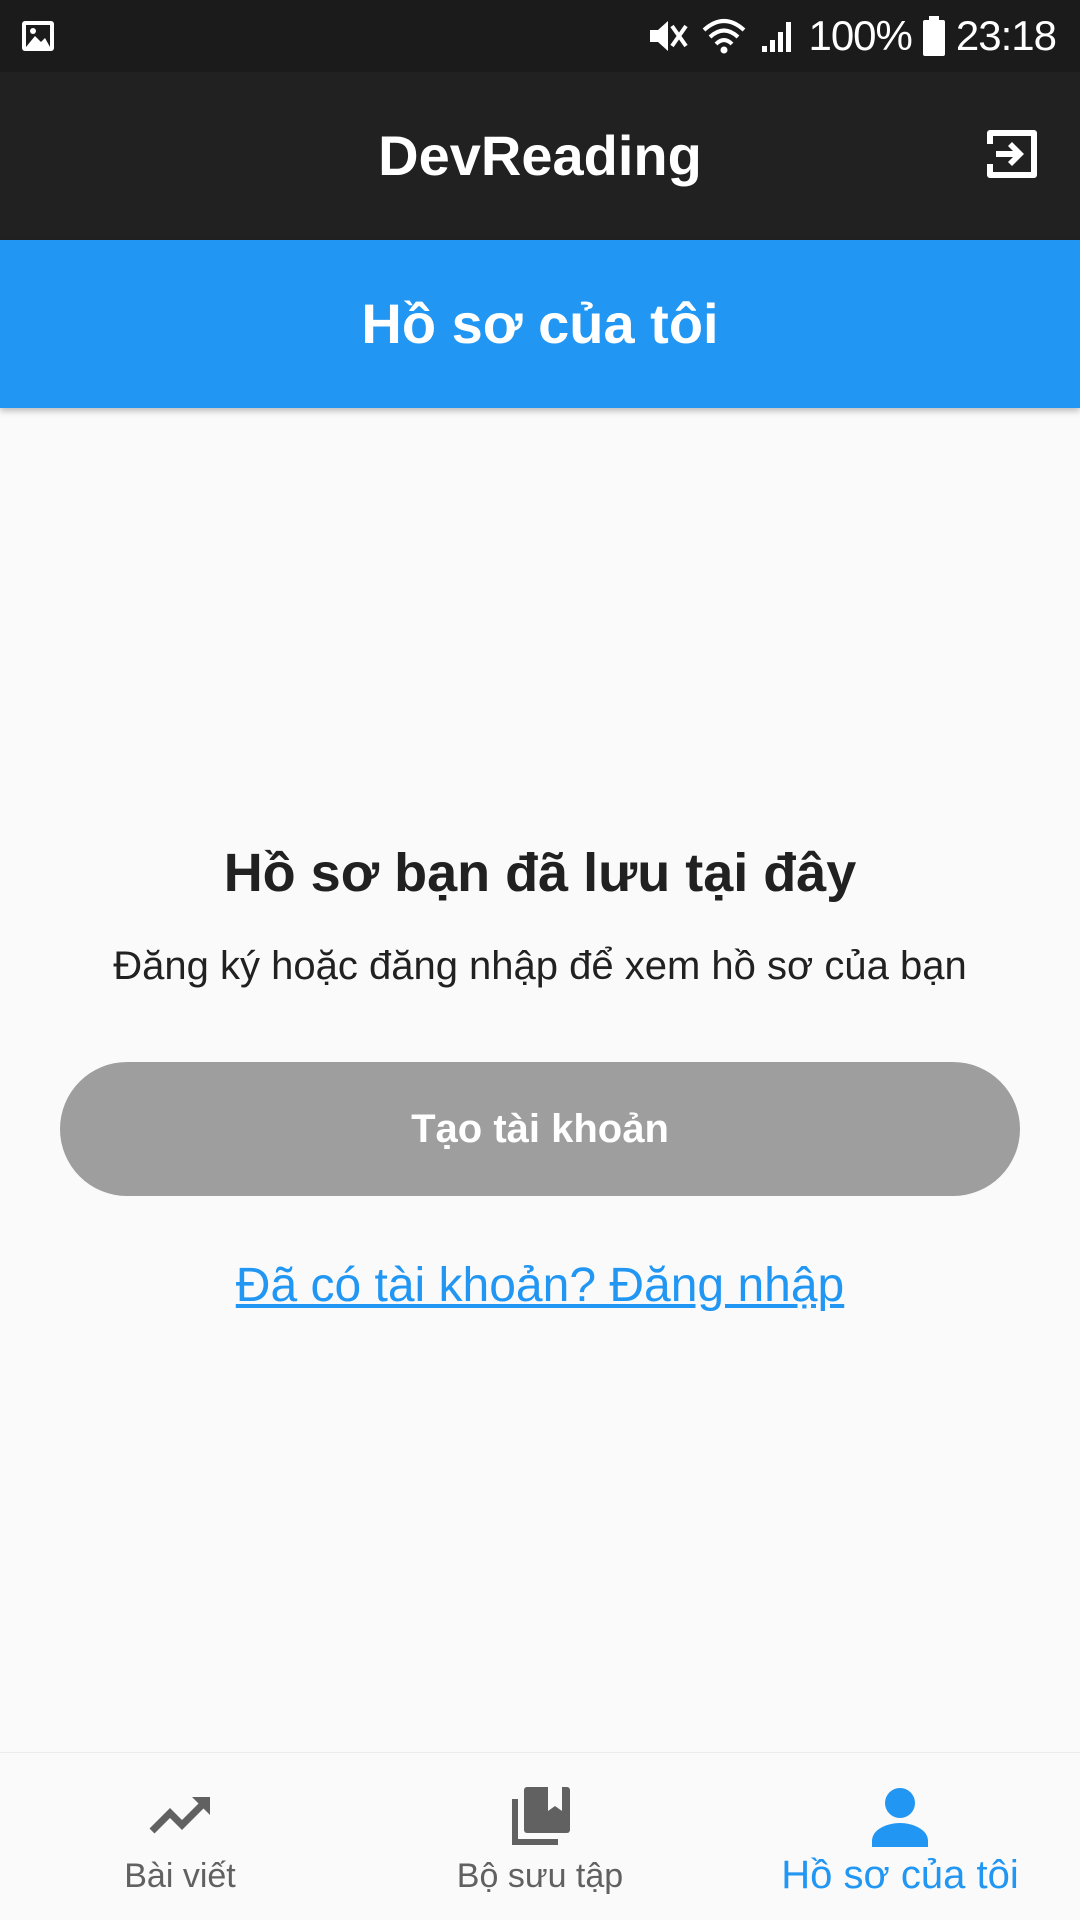 The height and width of the screenshot is (1920, 1080). I want to click on clock: 23:18, so click(1006, 35).